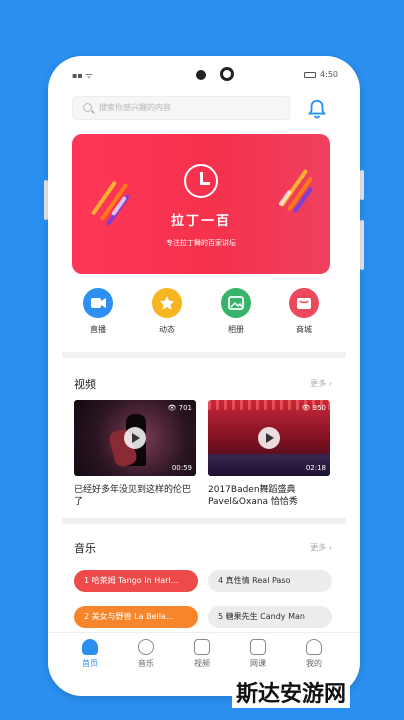 This screenshot has height=720, width=404. I want to click on music-item: 5 糖果先生 Candy Man, so click(270, 617).